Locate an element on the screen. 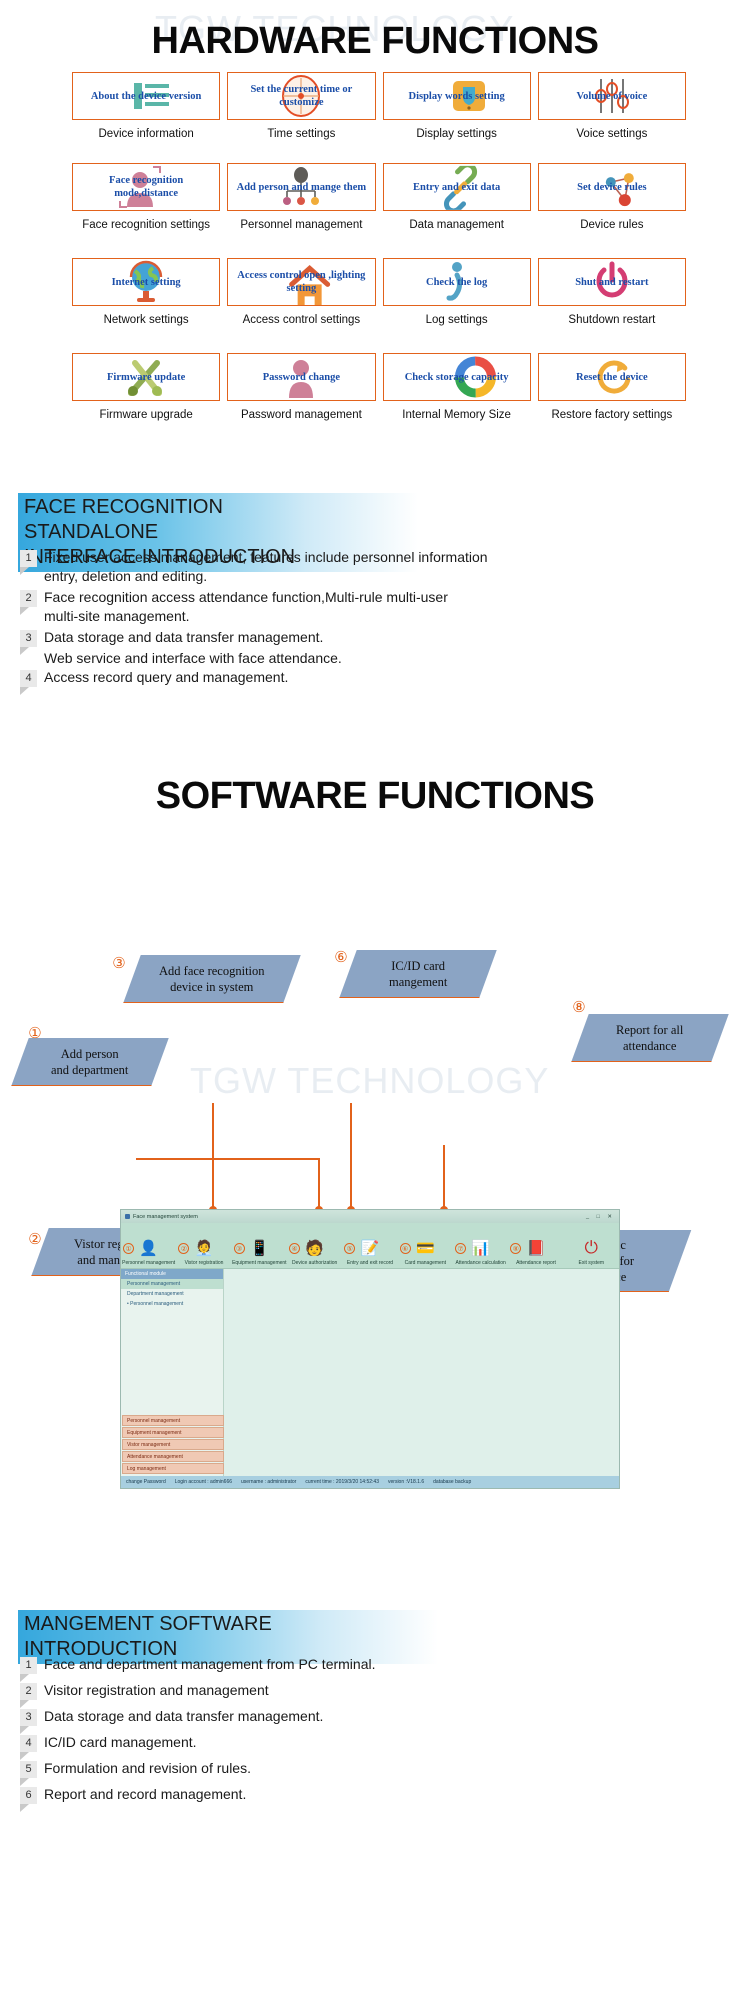 This screenshot has height=2006, width=750. hardware-box-log-settings: Check the log is located at coordinates (456, 282).